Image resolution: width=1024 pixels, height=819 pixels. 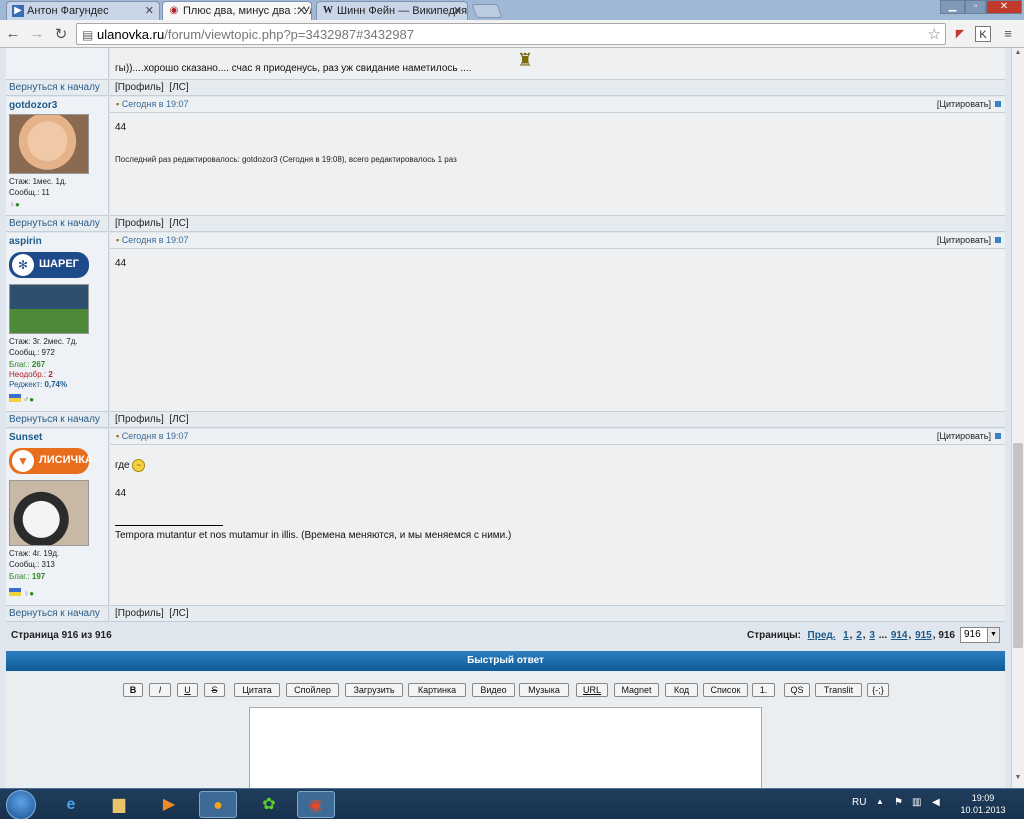 I want to click on magnet-button: Magnet, so click(x=636, y=690).